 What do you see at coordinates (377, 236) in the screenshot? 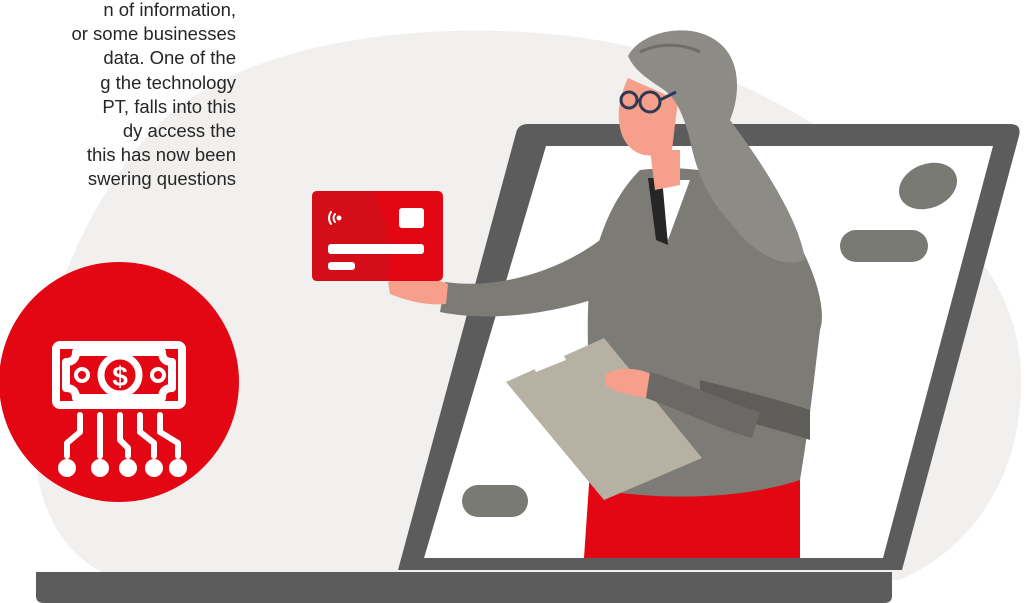
I see `credit-card` at bounding box center [377, 236].